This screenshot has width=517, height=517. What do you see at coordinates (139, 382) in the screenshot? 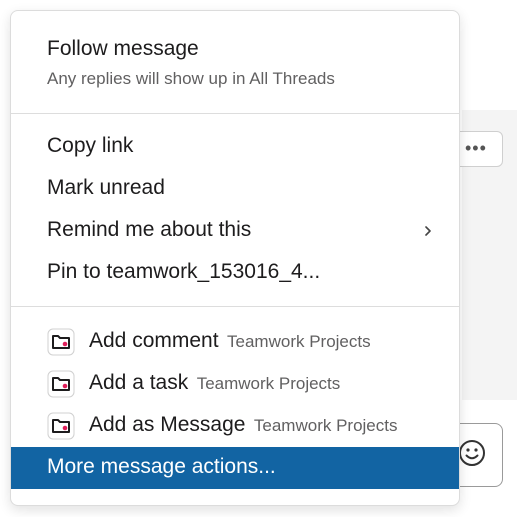
I see `menu-item-label: Add a task` at bounding box center [139, 382].